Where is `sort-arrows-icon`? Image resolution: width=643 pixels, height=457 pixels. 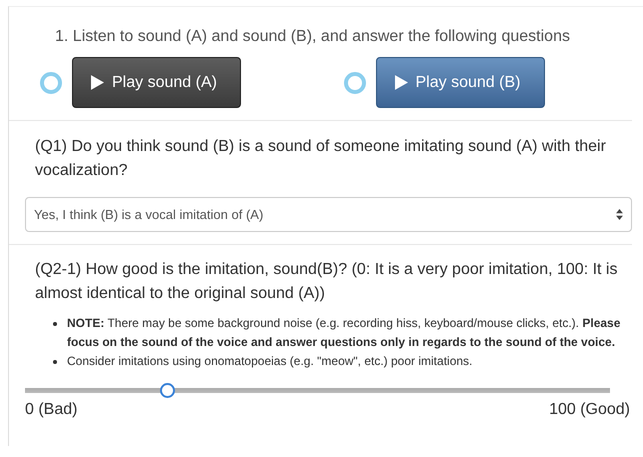
sort-arrows-icon is located at coordinates (619, 214).